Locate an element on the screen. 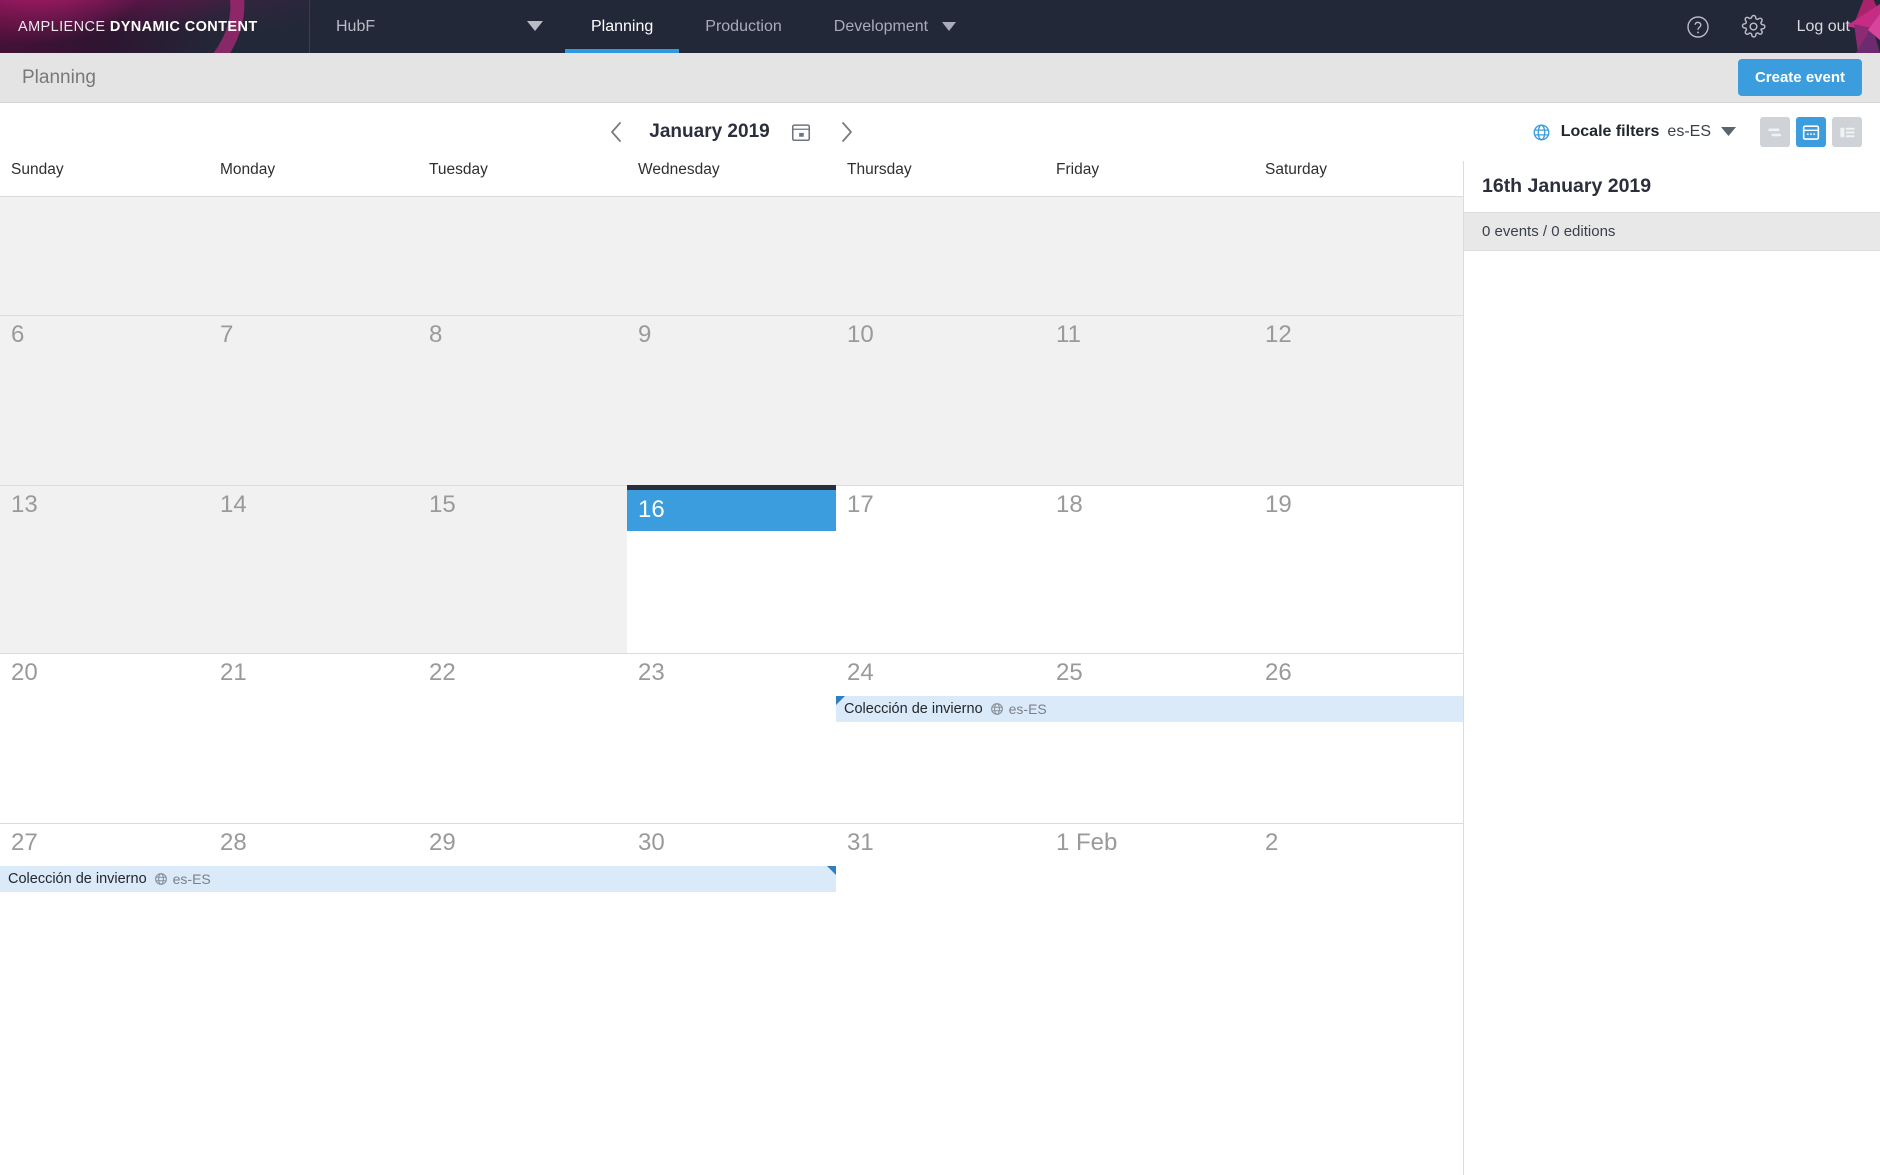 The width and height of the screenshot is (1880, 1175). calendar-day-cell: 8 is located at coordinates (522, 400).